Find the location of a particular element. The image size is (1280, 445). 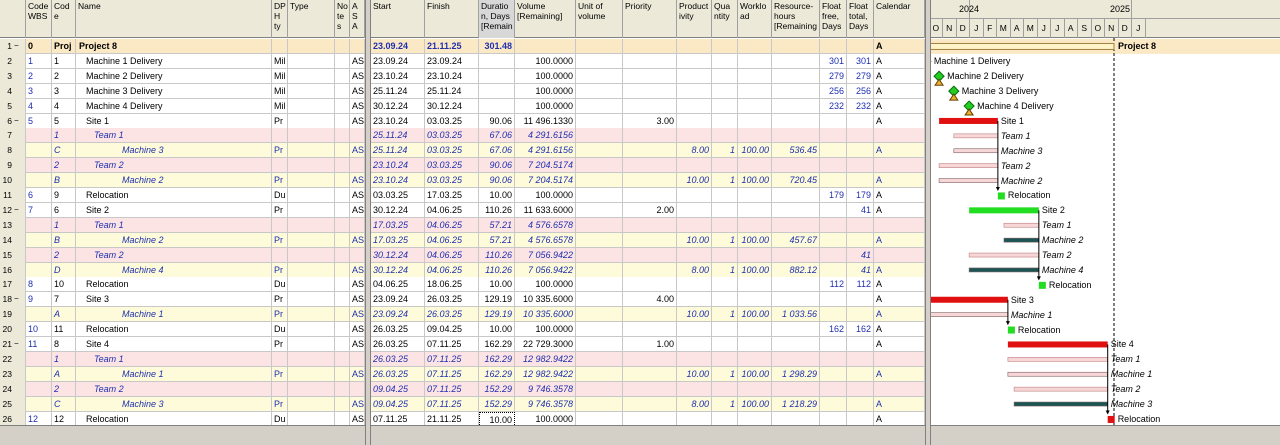

cell-finish: 25.11.24 is located at coordinates (452, 91).